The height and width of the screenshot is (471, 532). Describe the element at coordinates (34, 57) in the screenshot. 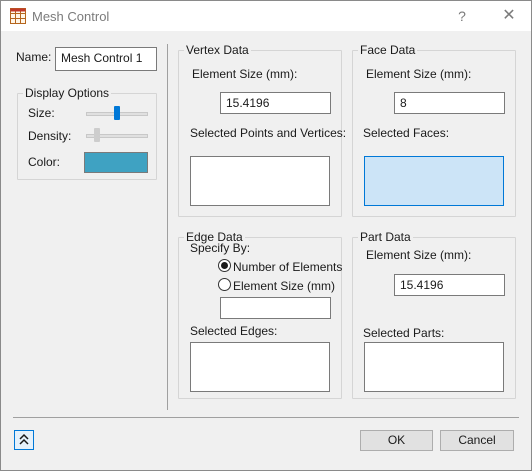

I see `name-label: Name:` at that location.